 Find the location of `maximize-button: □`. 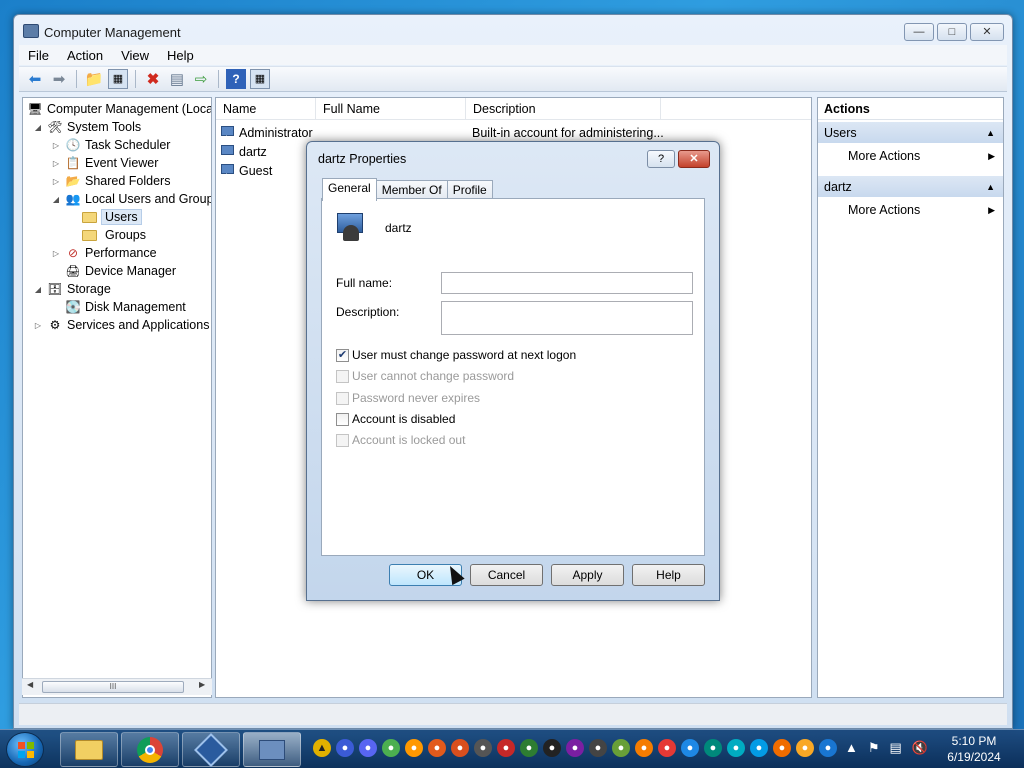

maximize-button: □ is located at coordinates (952, 32).